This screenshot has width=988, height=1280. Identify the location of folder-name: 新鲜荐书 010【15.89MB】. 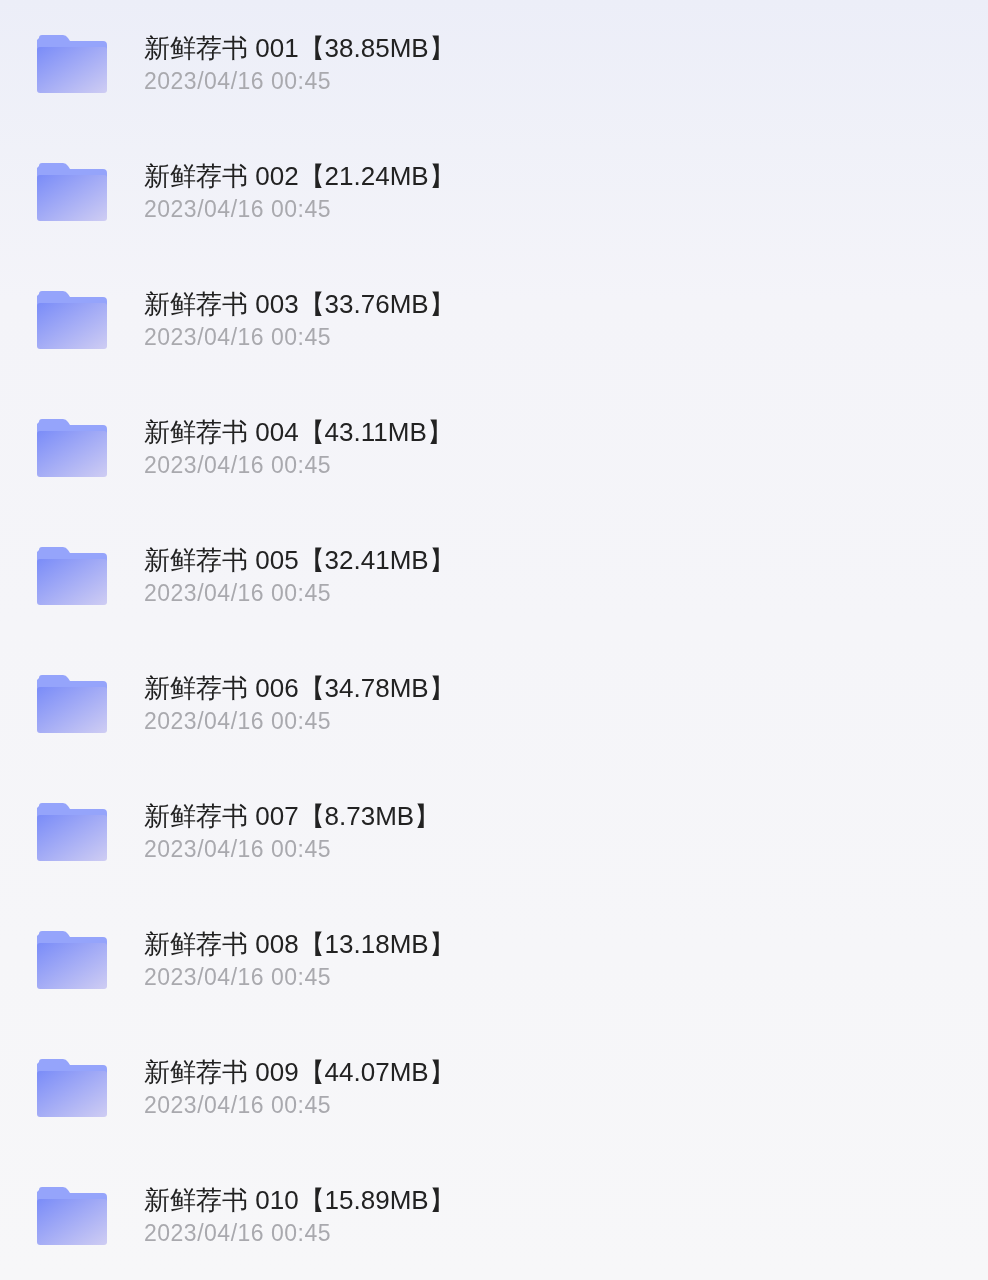
(299, 1200).